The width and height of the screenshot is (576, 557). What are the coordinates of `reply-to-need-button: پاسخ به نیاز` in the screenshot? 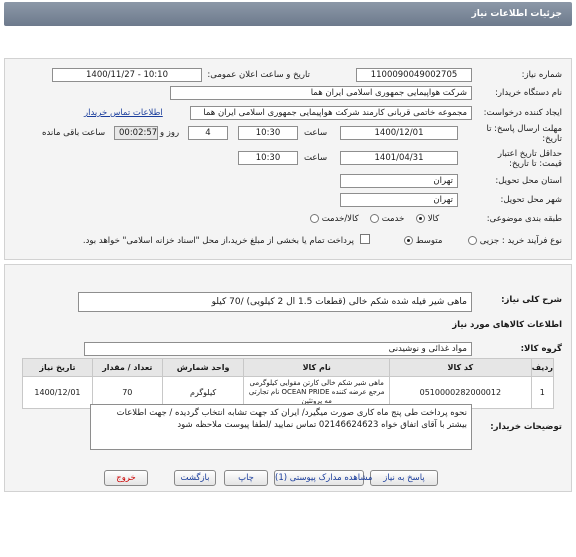 It's located at (404, 478).